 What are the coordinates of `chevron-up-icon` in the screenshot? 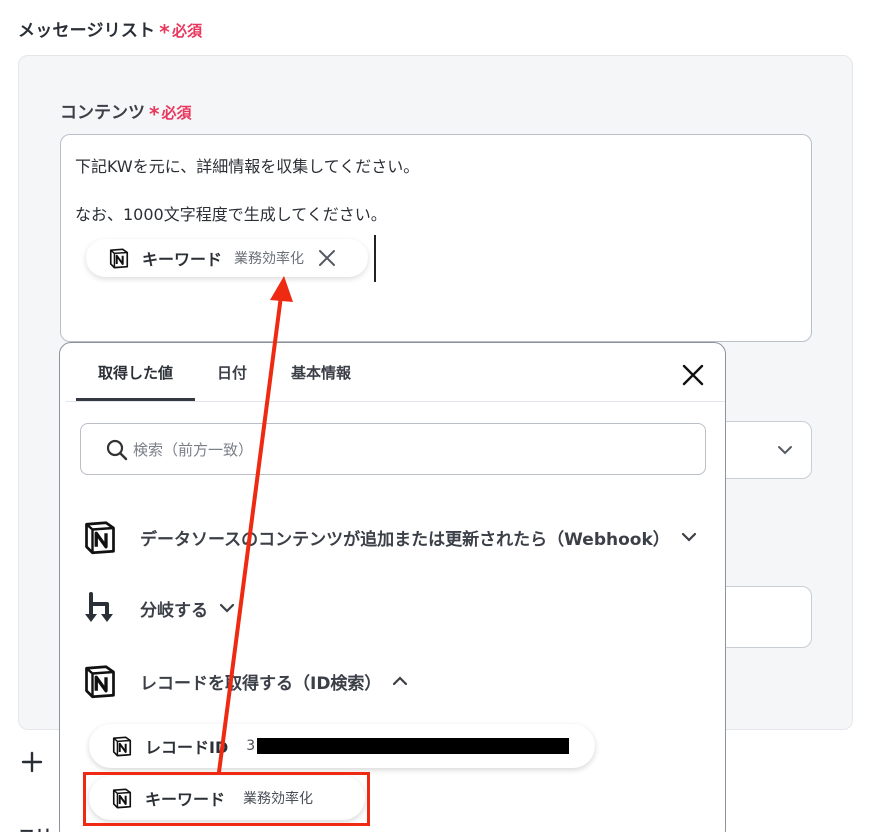 It's located at (400, 681).